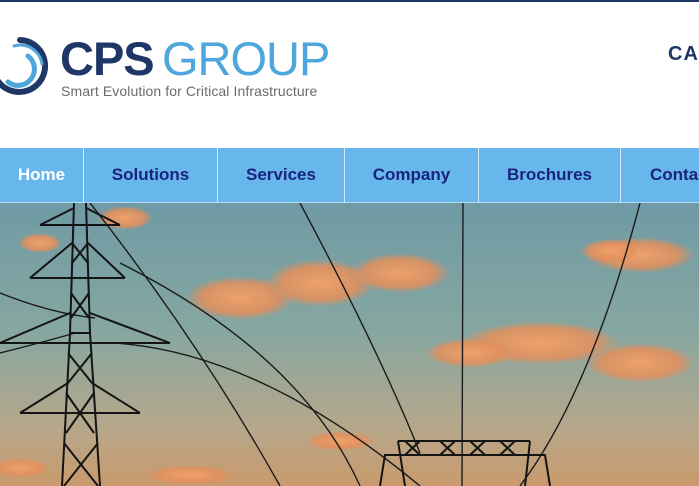 The width and height of the screenshot is (699, 486). What do you see at coordinates (550, 175) in the screenshot?
I see `nav-item-brochures: Brochures` at bounding box center [550, 175].